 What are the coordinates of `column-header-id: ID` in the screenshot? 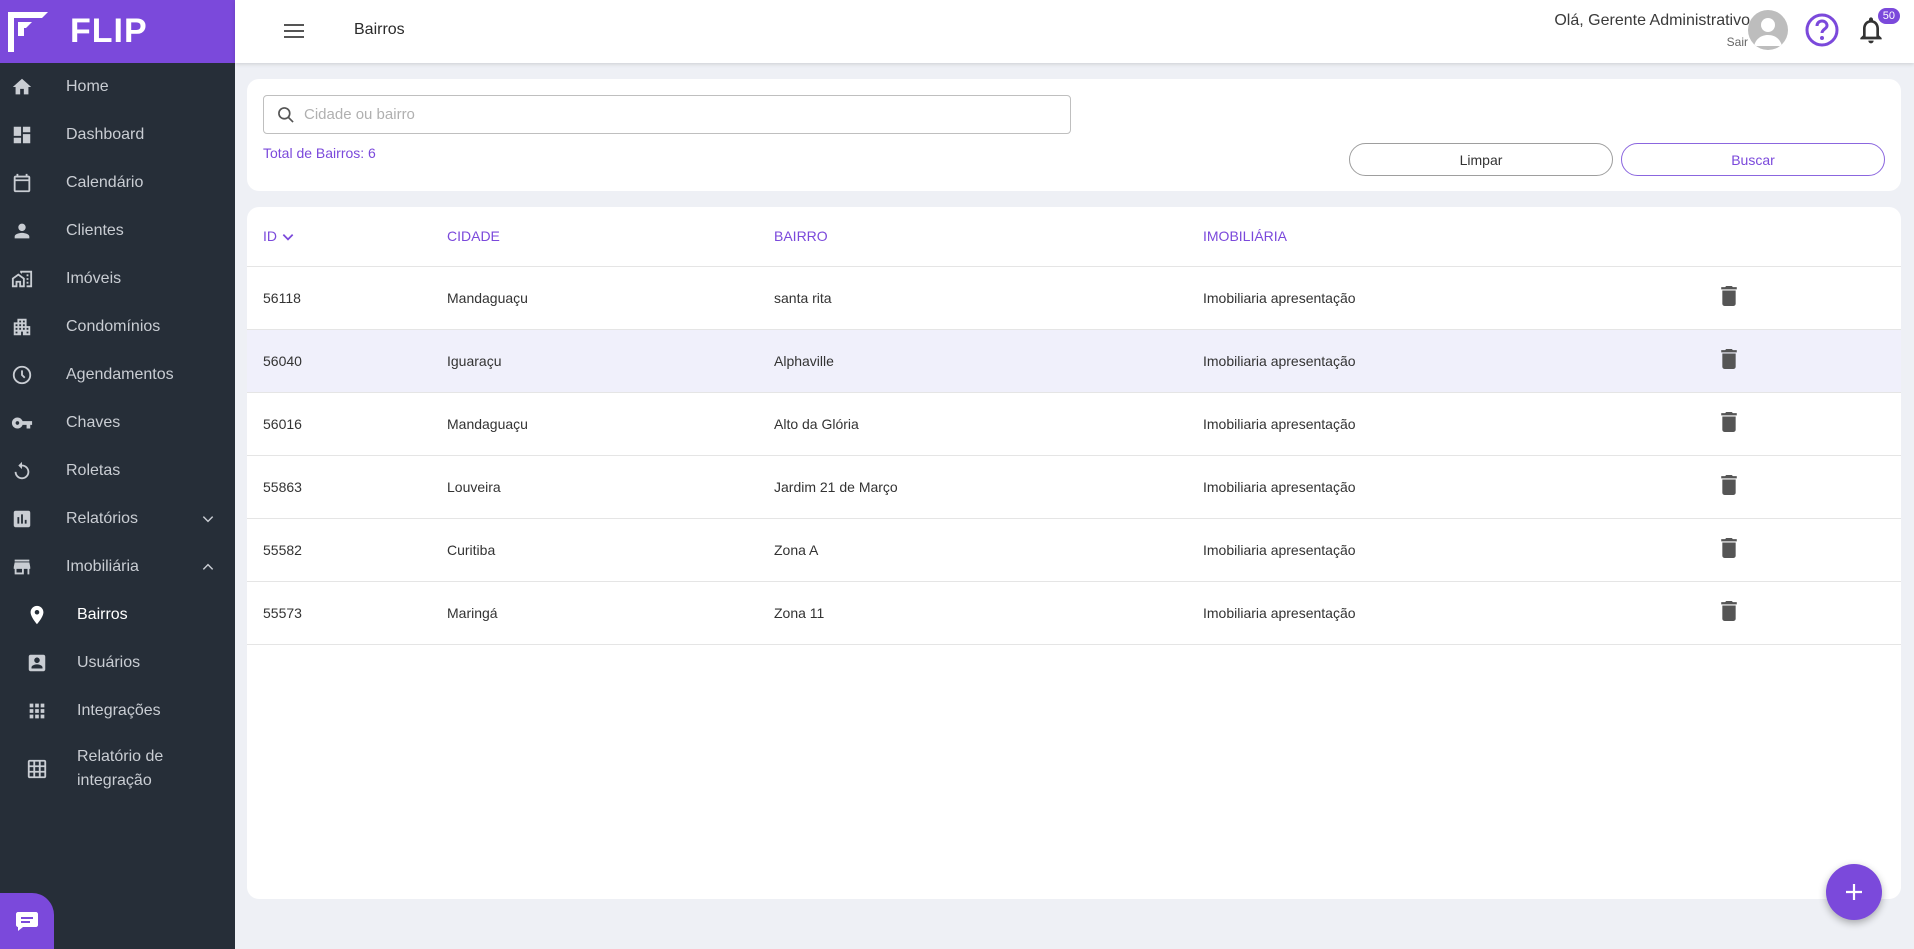 It's located at (347, 237).